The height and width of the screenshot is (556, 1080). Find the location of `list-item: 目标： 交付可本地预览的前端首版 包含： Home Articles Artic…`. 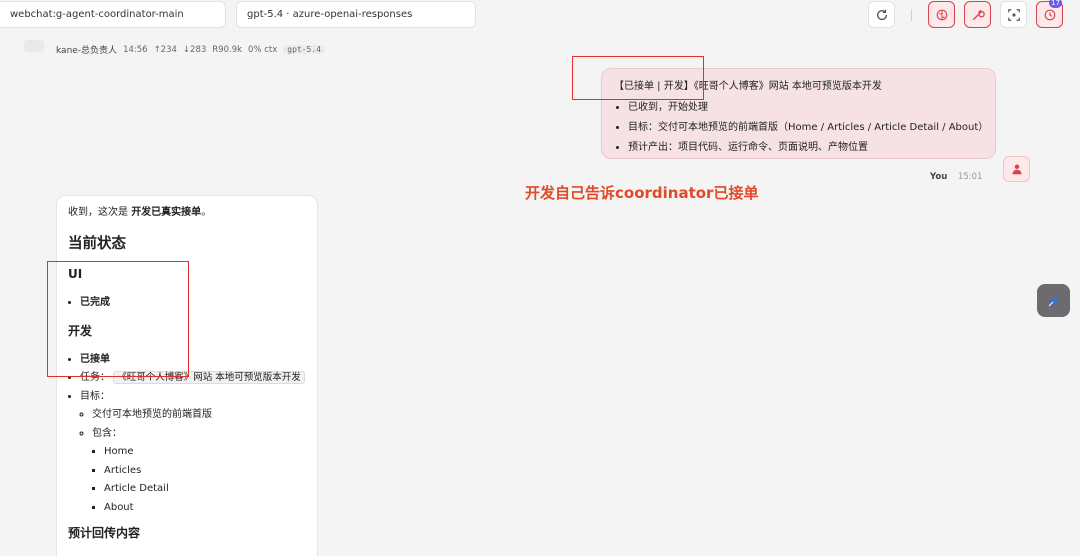

list-item: 目标： 交付可本地预览的前端首版 包含： Home Articles Artic… is located at coordinates (193, 453).